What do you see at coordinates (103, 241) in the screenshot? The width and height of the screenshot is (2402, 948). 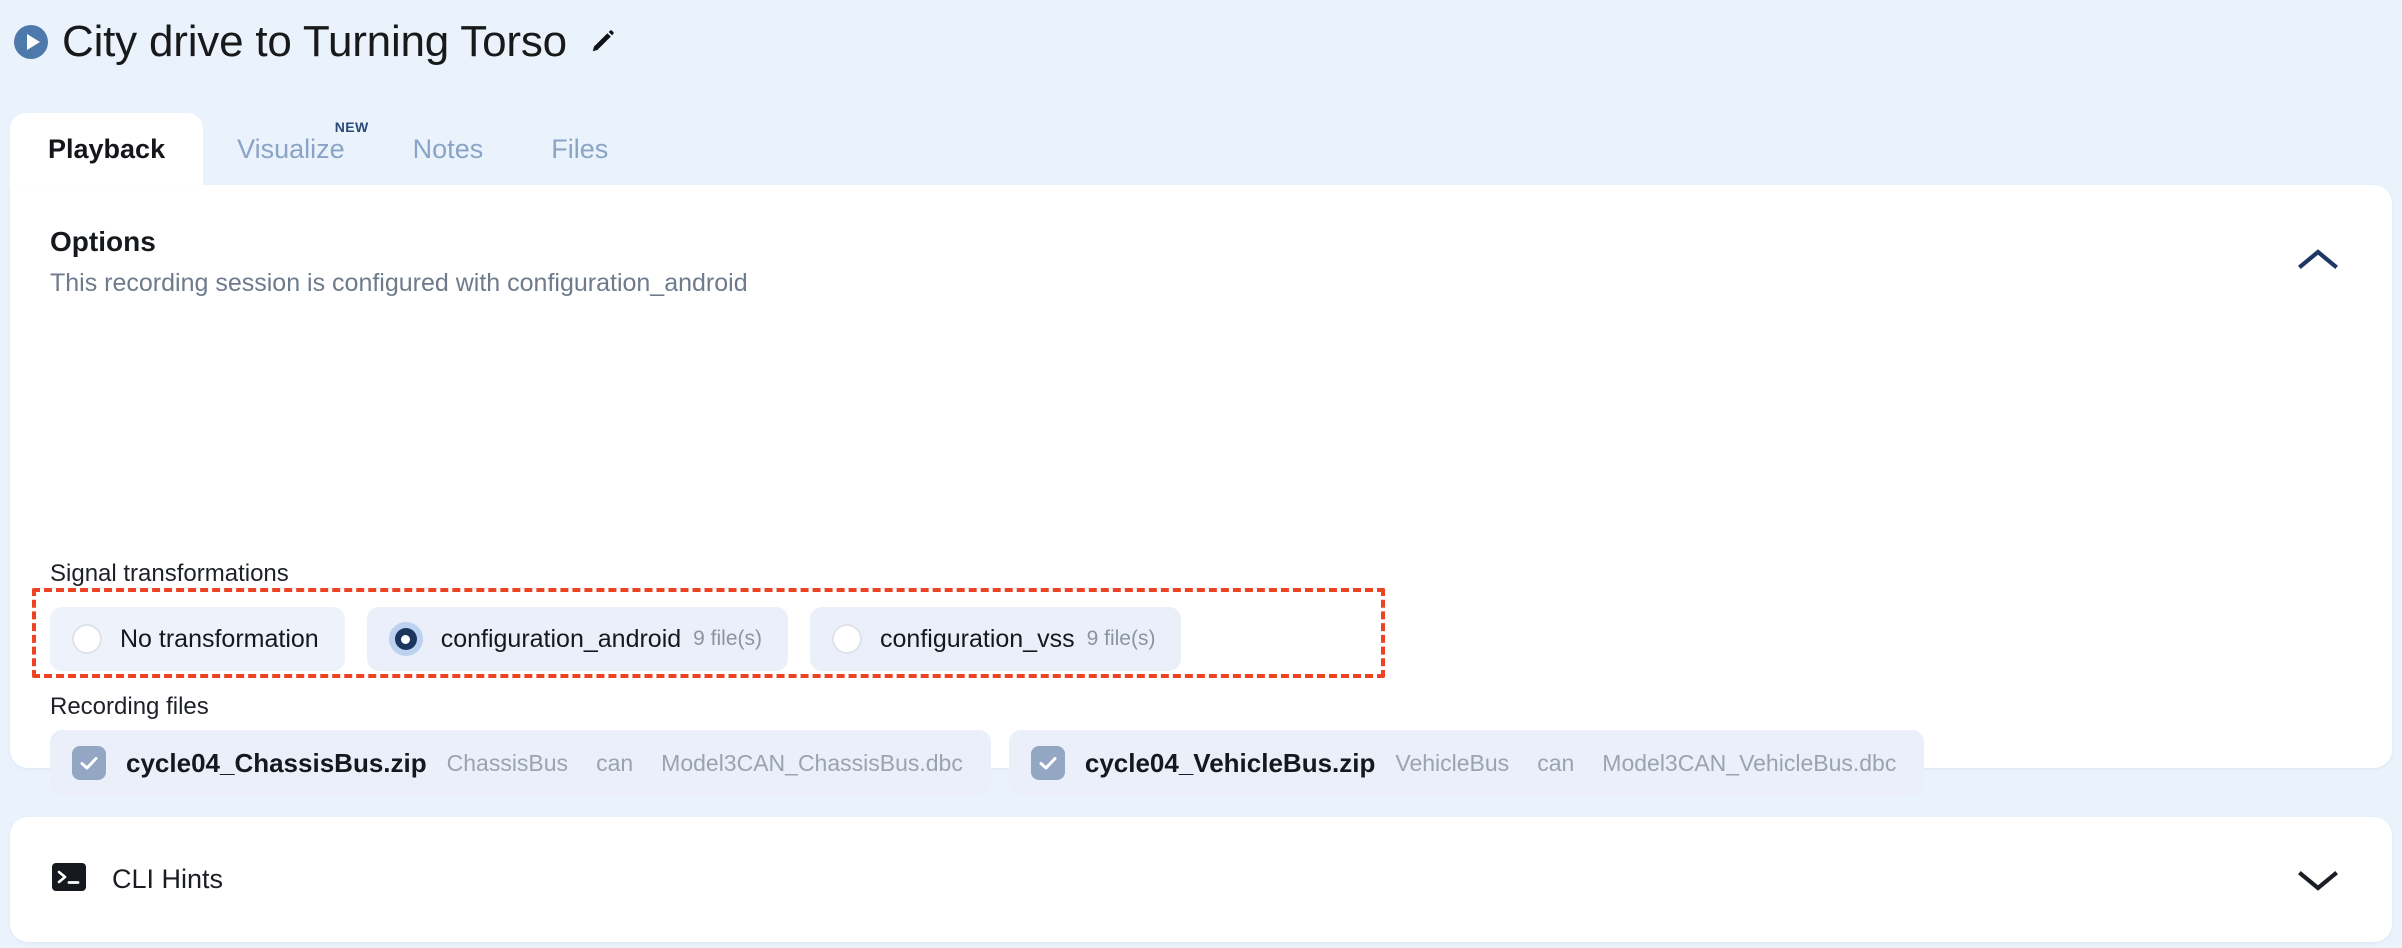 I see `options-title: Options` at bounding box center [103, 241].